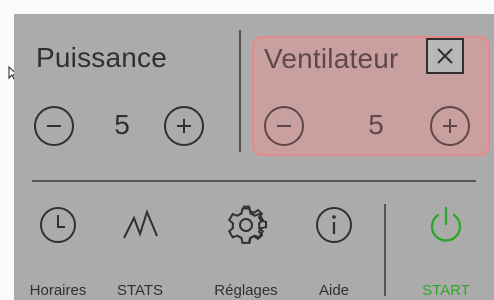 The width and height of the screenshot is (494, 300). What do you see at coordinates (376, 124) in the screenshot?
I see `ventilateur-value: 5` at bounding box center [376, 124].